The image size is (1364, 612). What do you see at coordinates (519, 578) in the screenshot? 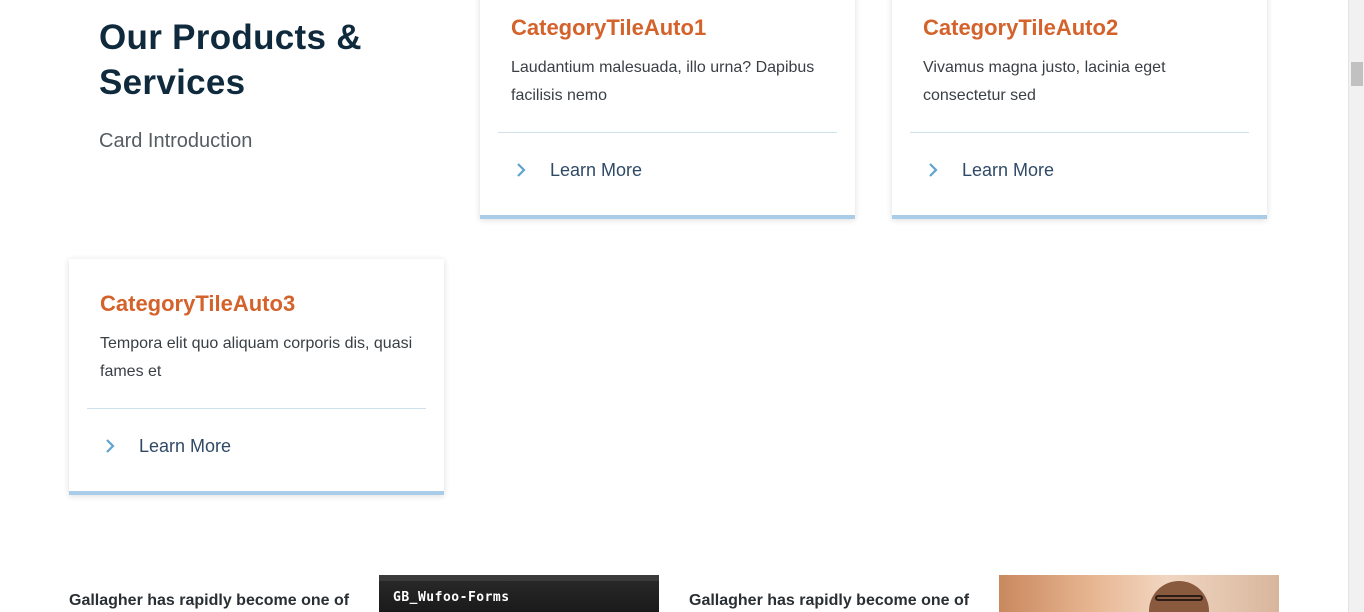
I see `video-toolbar` at bounding box center [519, 578].